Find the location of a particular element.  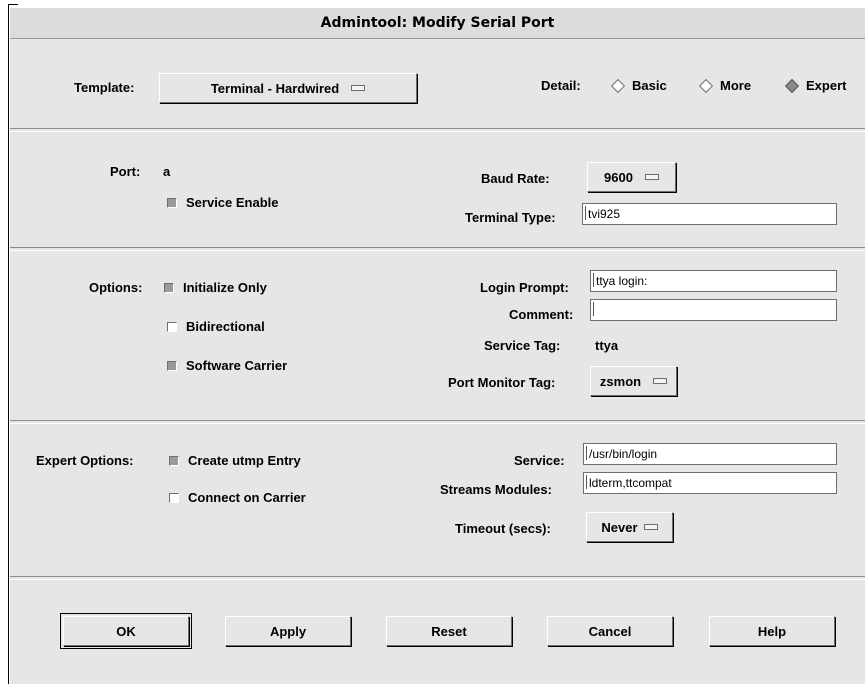

detail-radio-expert: Expert is located at coordinates (815, 85).